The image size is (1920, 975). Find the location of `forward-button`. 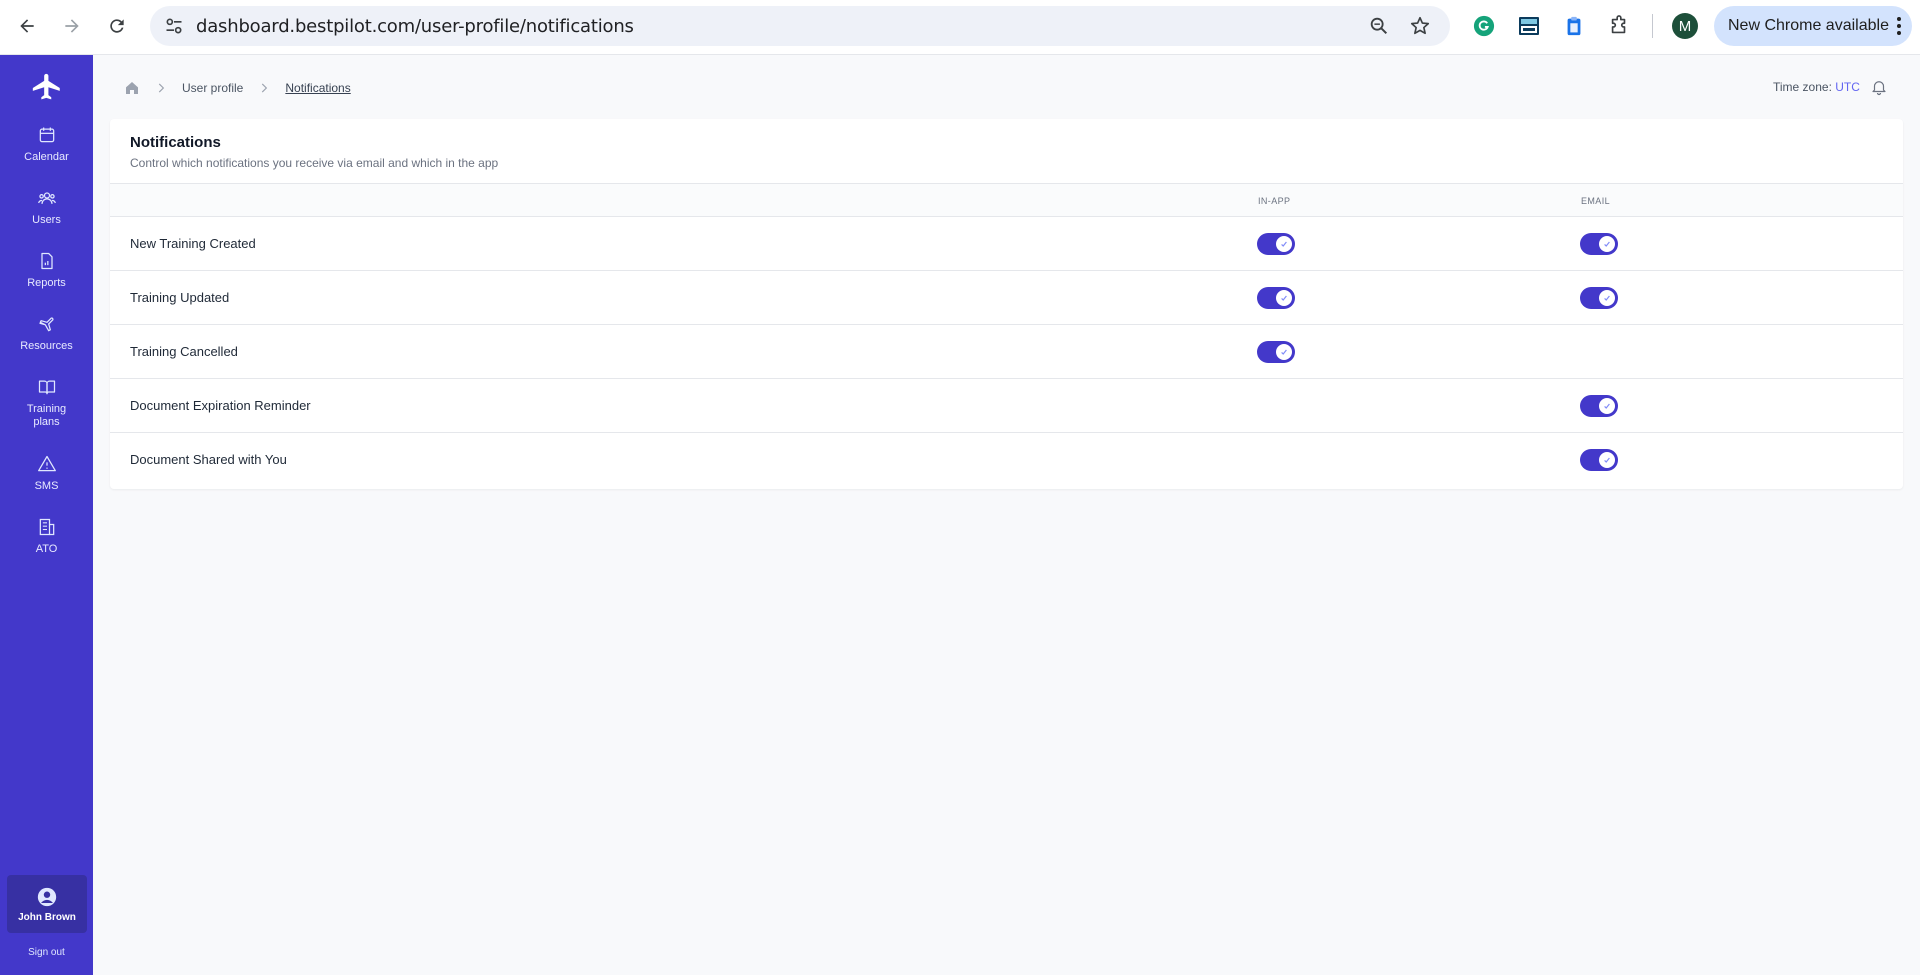

forward-button is located at coordinates (72, 26).